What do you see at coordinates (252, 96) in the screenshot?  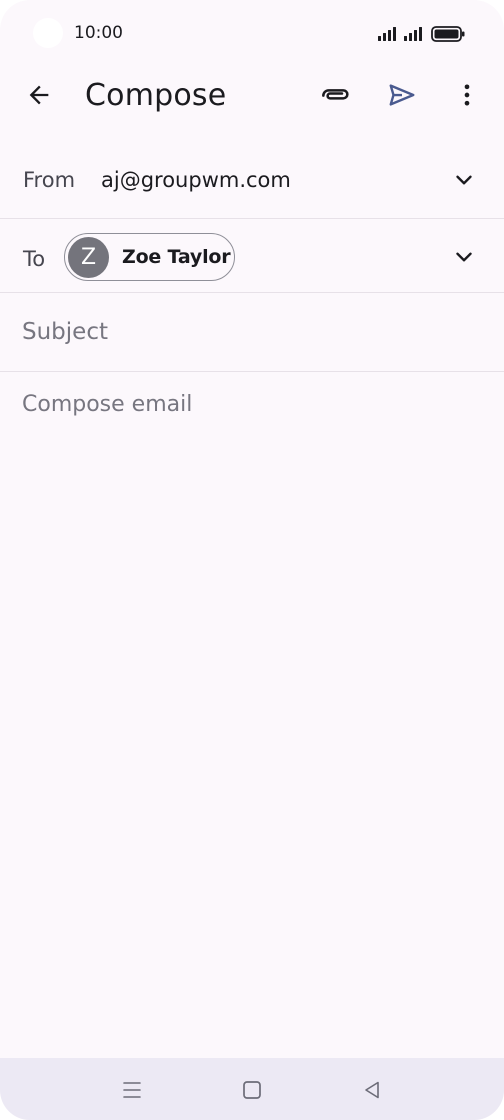 I see `app-bar: Compose` at bounding box center [252, 96].